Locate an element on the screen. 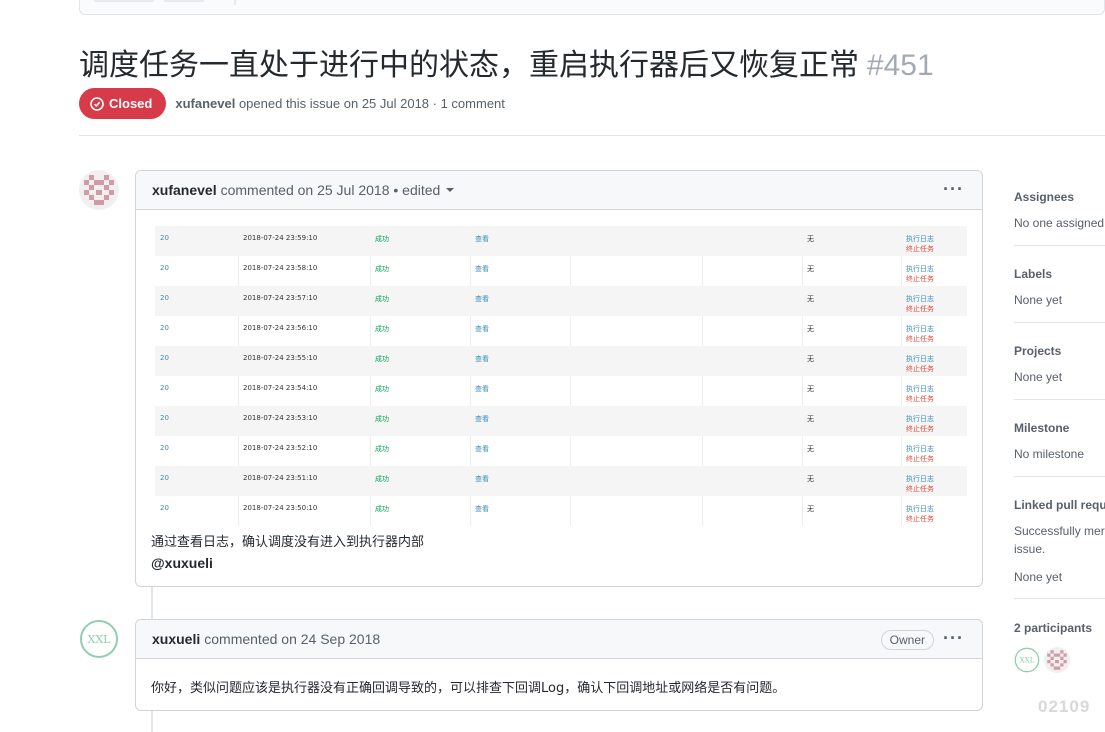 The image size is (1105, 732). owner-badge: Owner is located at coordinates (907, 640).